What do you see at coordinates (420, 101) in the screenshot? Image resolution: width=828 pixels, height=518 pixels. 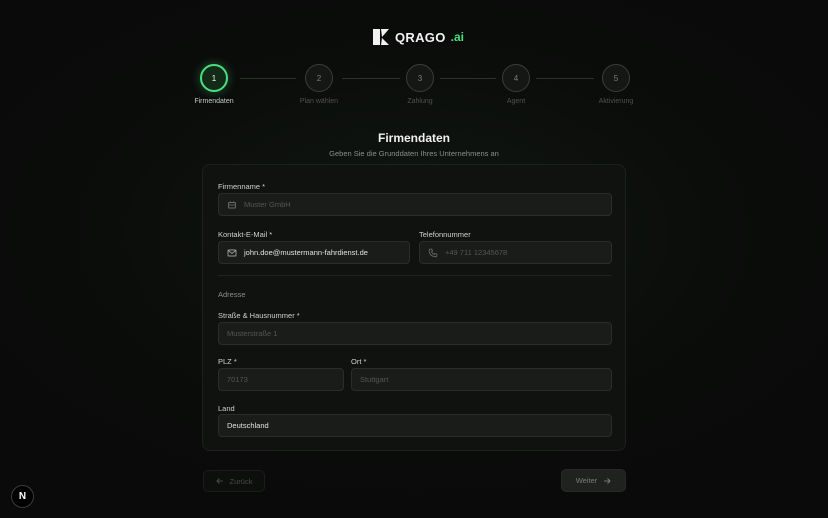 I see `step-label: Zahlung` at bounding box center [420, 101].